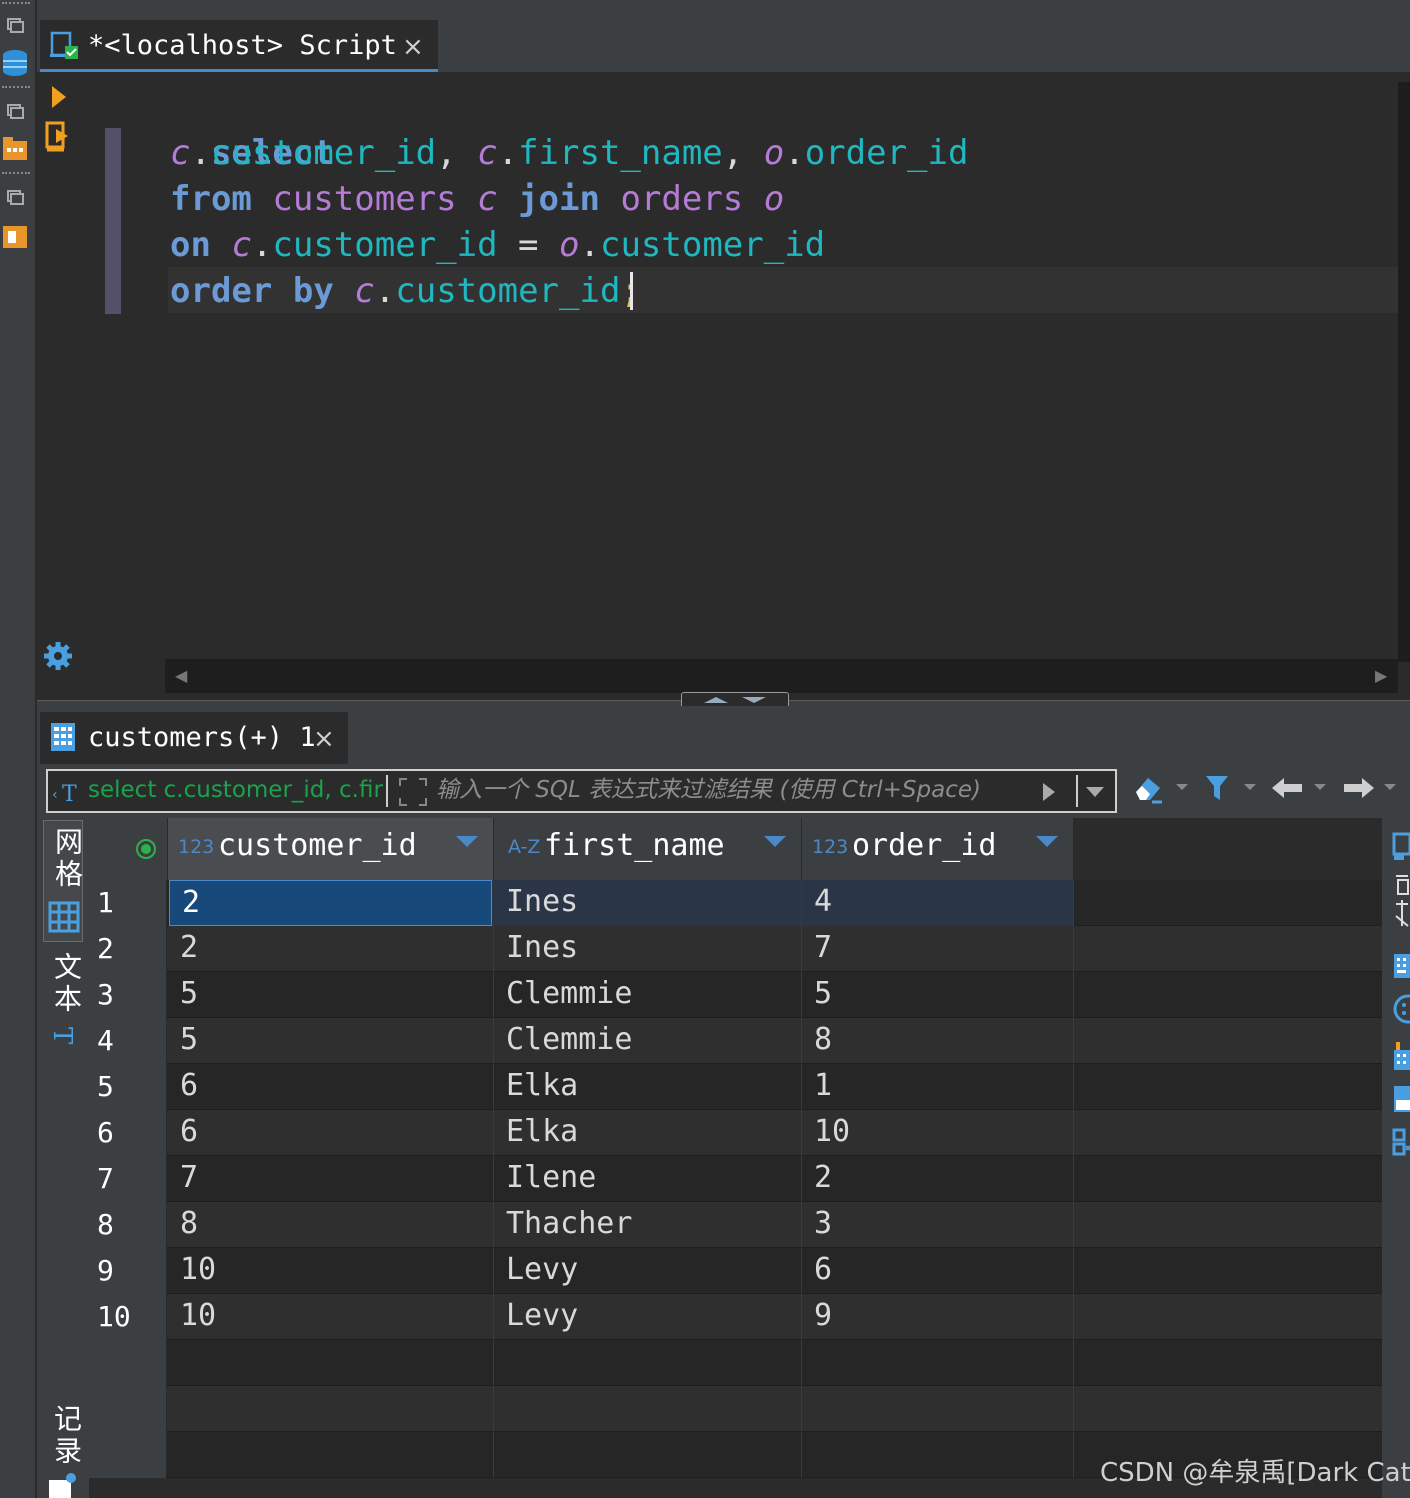 This screenshot has height=1498, width=1410. I want to click on table-row: 7 7 Ilene 2, so click(735, 1179).